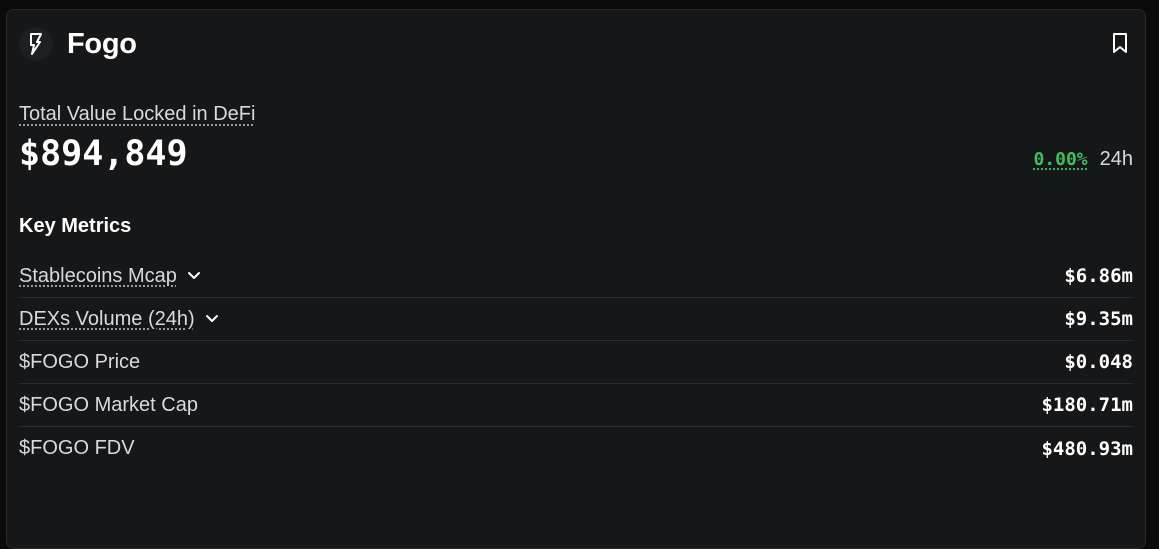 This screenshot has width=1159, height=549. I want to click on bookmark-button, so click(1120, 43).